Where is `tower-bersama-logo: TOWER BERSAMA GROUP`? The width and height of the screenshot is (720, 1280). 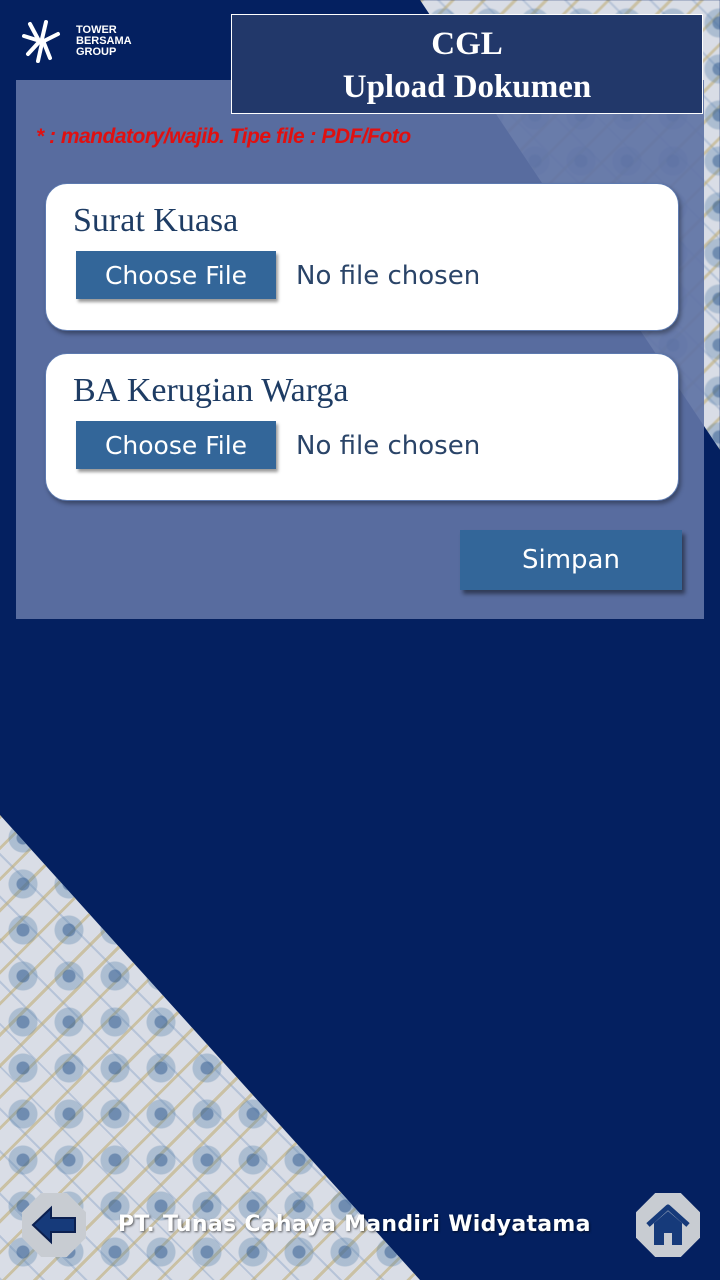
tower-bersama-logo: TOWER BERSAMA GROUP is located at coordinates (81, 41).